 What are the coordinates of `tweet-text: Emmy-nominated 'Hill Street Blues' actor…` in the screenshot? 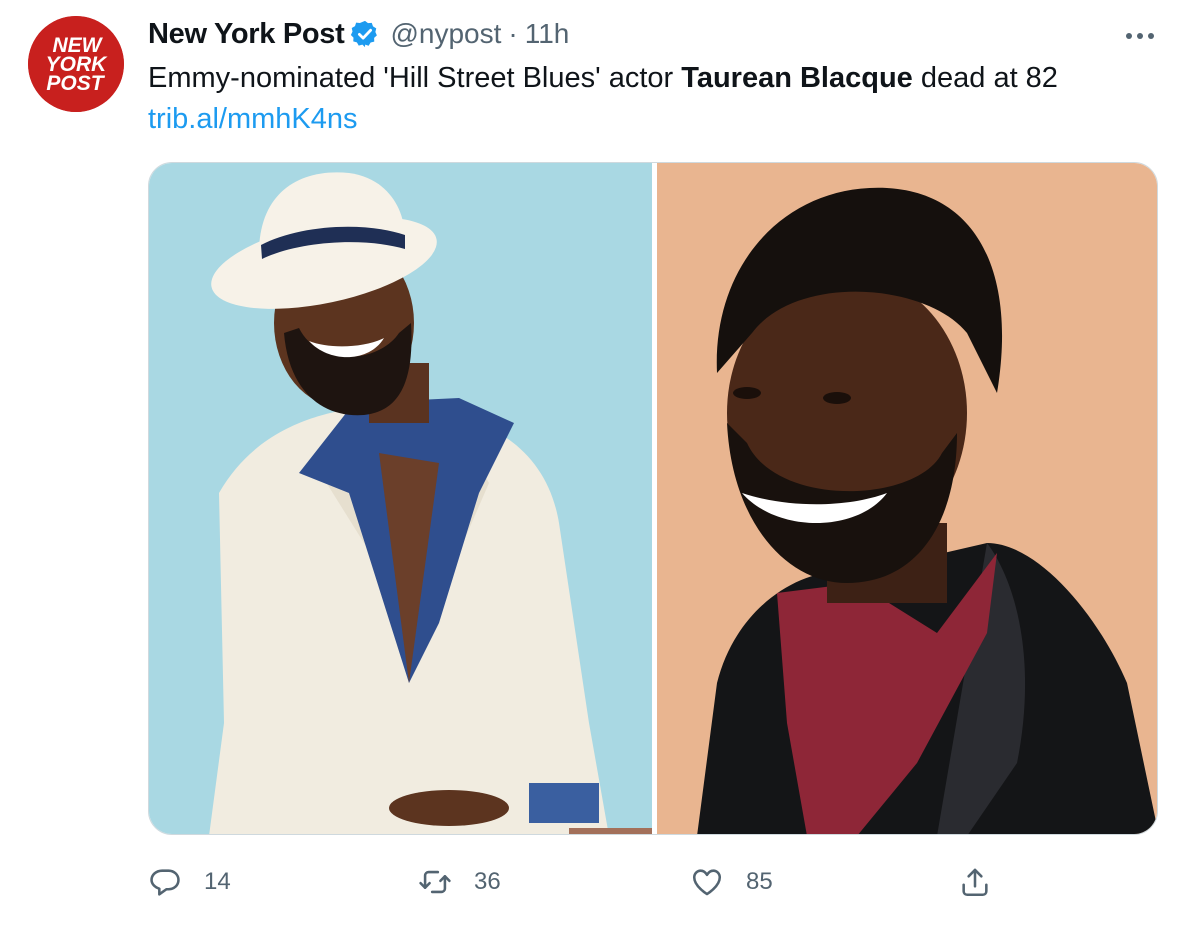 It's located at (653, 78).